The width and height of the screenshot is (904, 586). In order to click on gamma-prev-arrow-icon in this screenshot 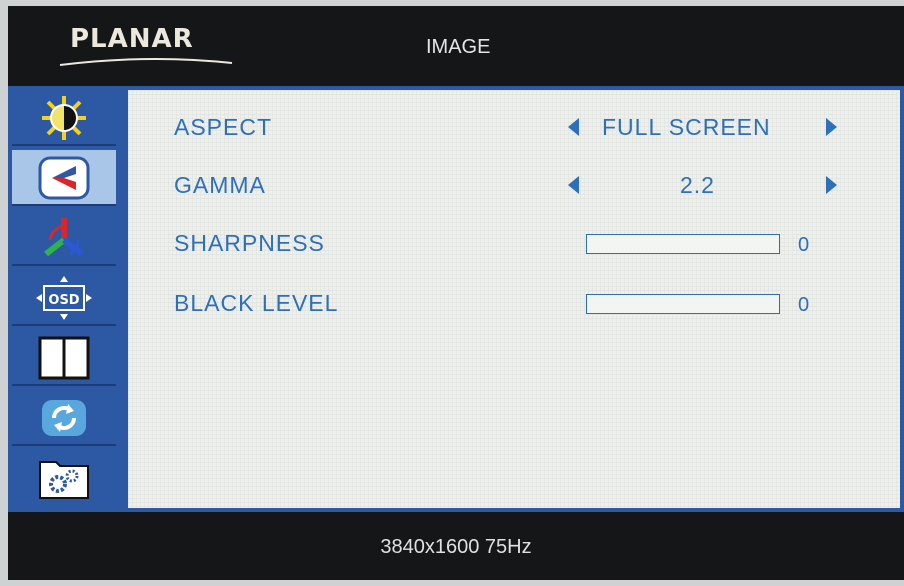, I will do `click(573, 185)`.